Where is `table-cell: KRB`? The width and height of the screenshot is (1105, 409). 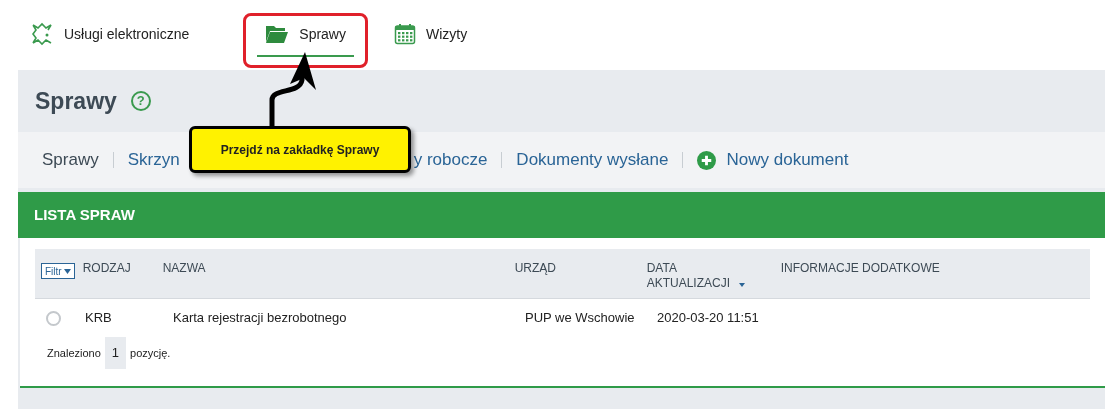
table-cell: KRB is located at coordinates (98, 318).